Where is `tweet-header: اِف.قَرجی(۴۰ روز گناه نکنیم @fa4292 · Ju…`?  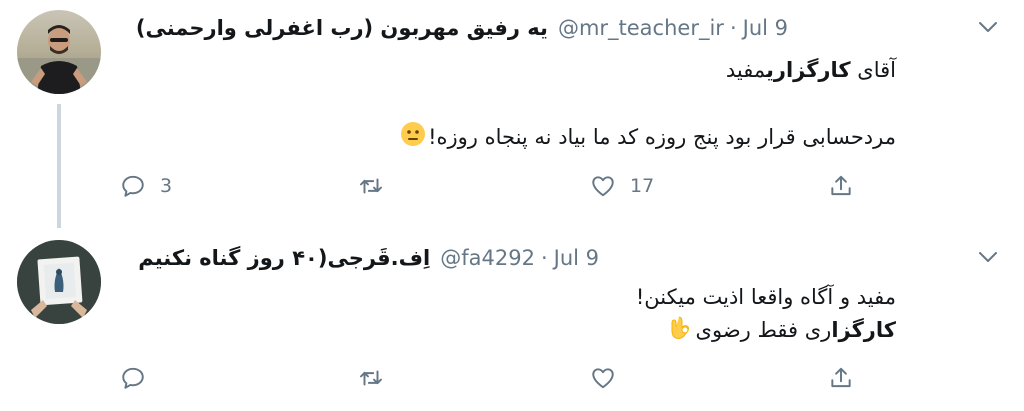
tweet-header: اِف.قَرجی(۴۰ روز گناه نکنیم @fa4292 · Ju… is located at coordinates (368, 258).